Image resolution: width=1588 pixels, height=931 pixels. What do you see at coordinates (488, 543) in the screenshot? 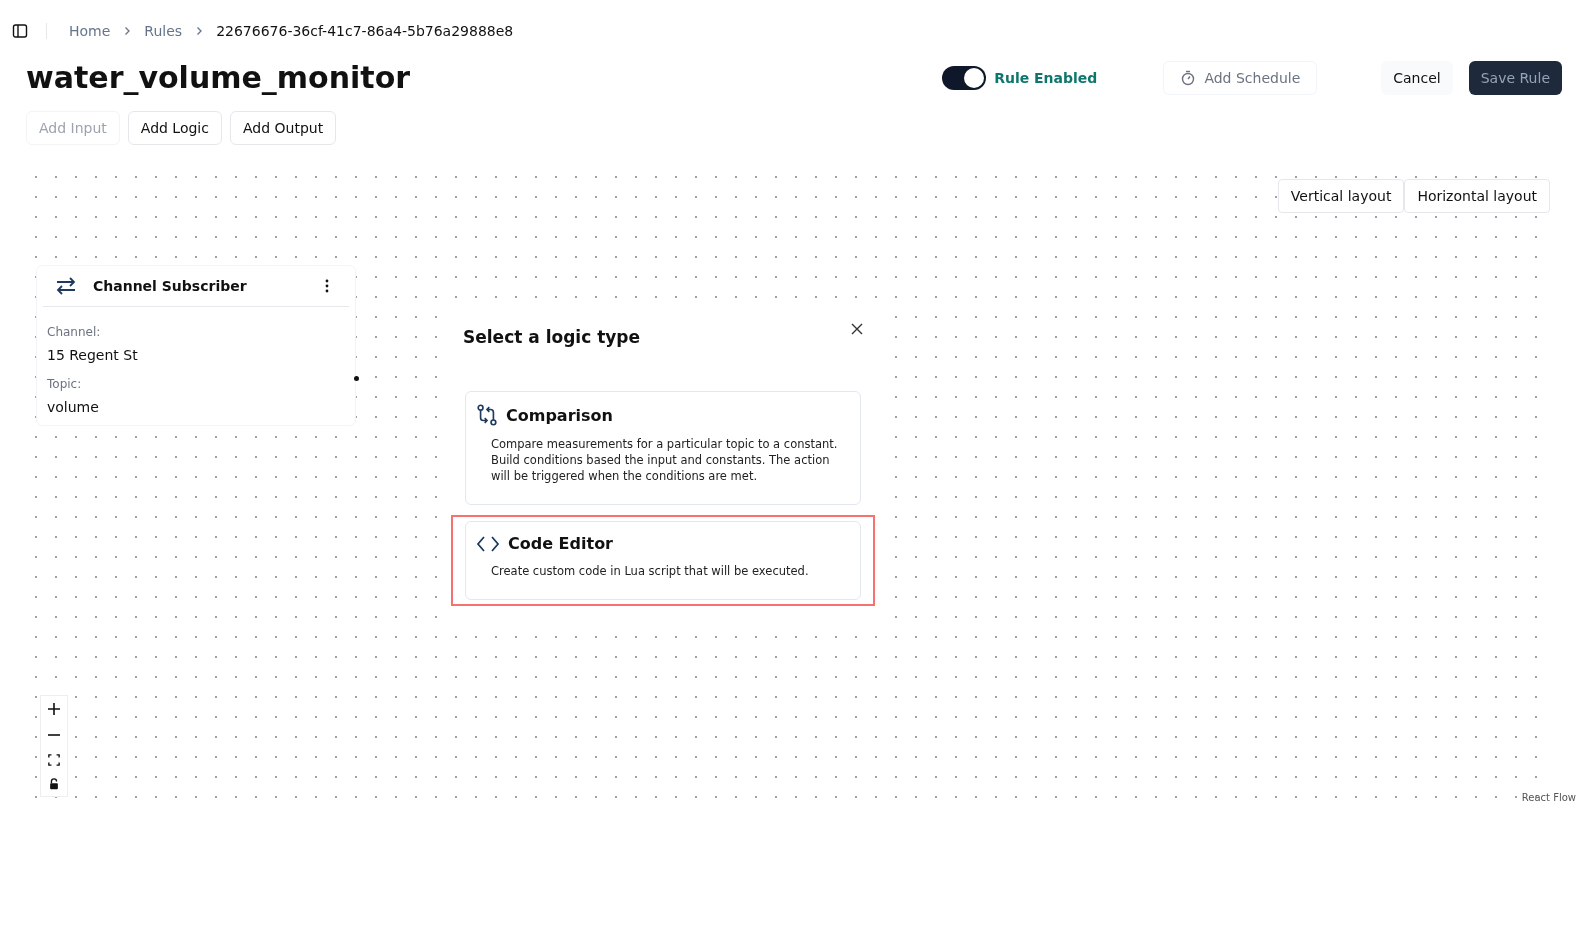
I see `code-brackets-icon` at bounding box center [488, 543].